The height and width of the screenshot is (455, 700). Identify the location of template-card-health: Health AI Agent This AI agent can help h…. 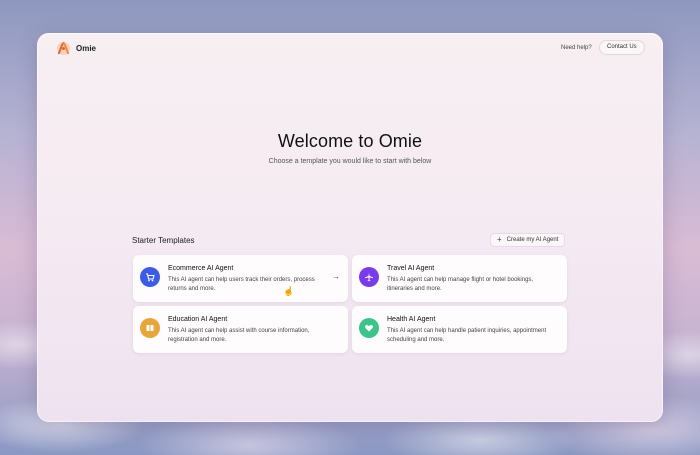
(459, 329).